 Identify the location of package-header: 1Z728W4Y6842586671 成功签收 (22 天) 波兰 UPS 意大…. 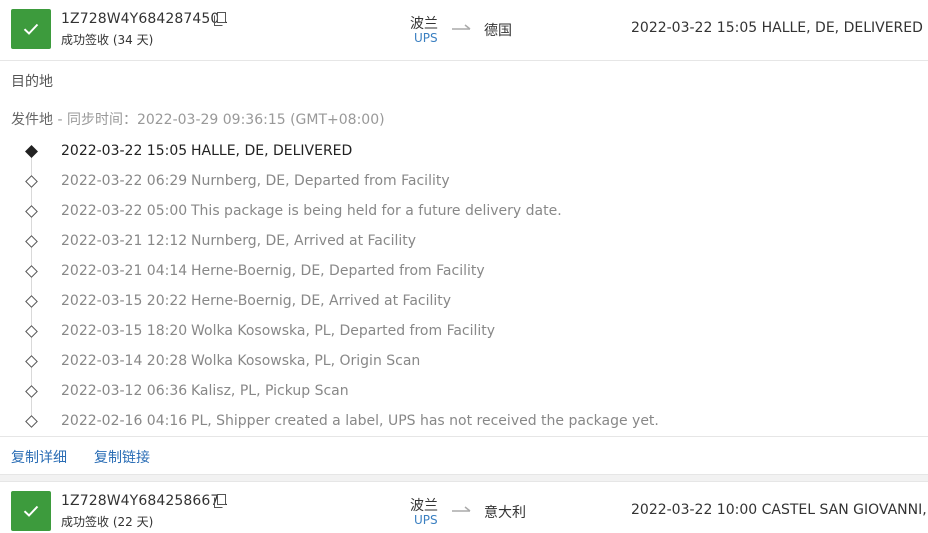
(464, 507).